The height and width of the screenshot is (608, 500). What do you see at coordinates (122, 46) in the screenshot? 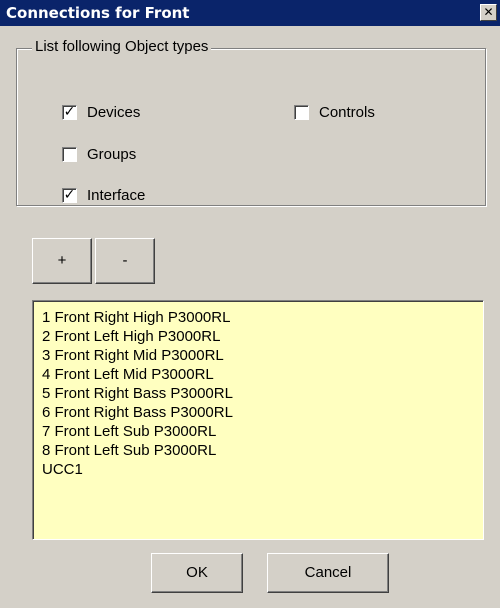
I see `groupbox-label: List following Object types` at bounding box center [122, 46].